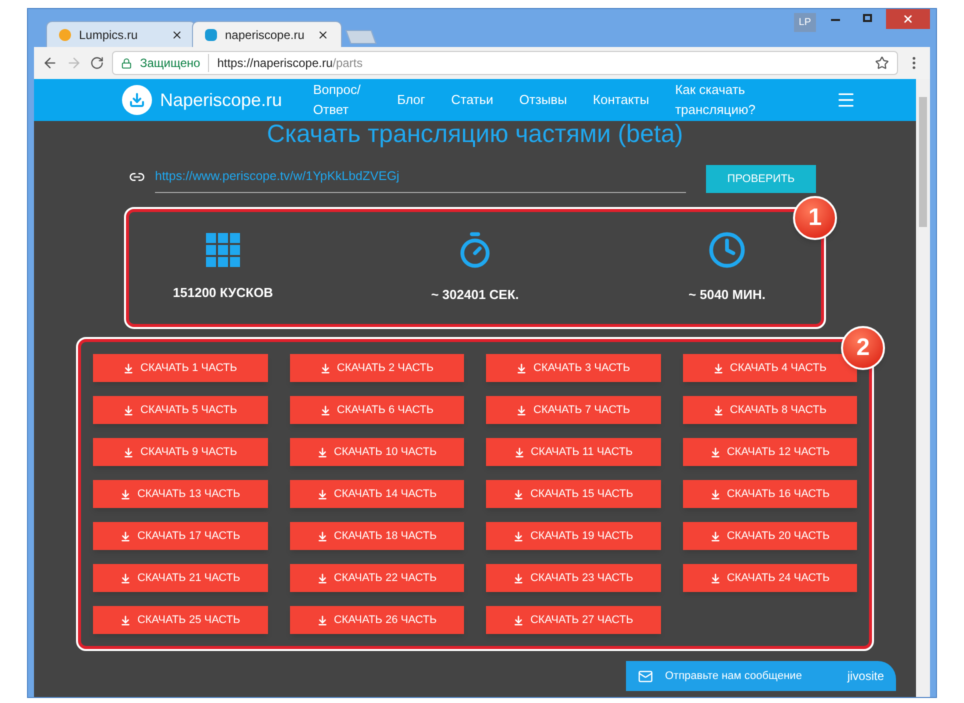  Describe the element at coordinates (727, 250) in the screenshot. I see `clock-icon` at that location.